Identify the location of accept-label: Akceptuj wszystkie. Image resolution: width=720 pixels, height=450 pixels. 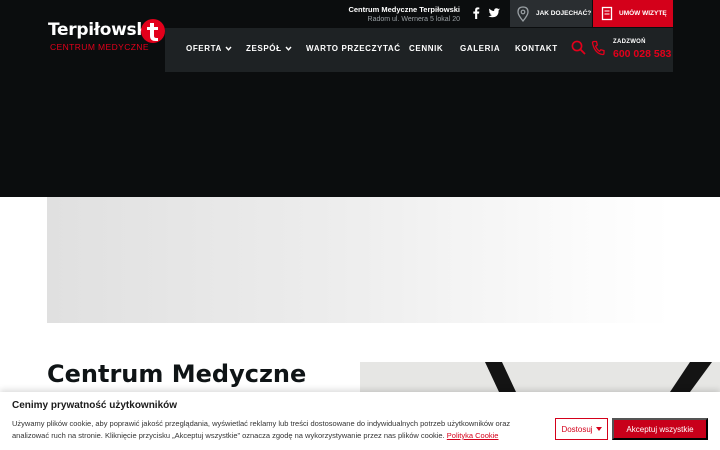
(660, 429).